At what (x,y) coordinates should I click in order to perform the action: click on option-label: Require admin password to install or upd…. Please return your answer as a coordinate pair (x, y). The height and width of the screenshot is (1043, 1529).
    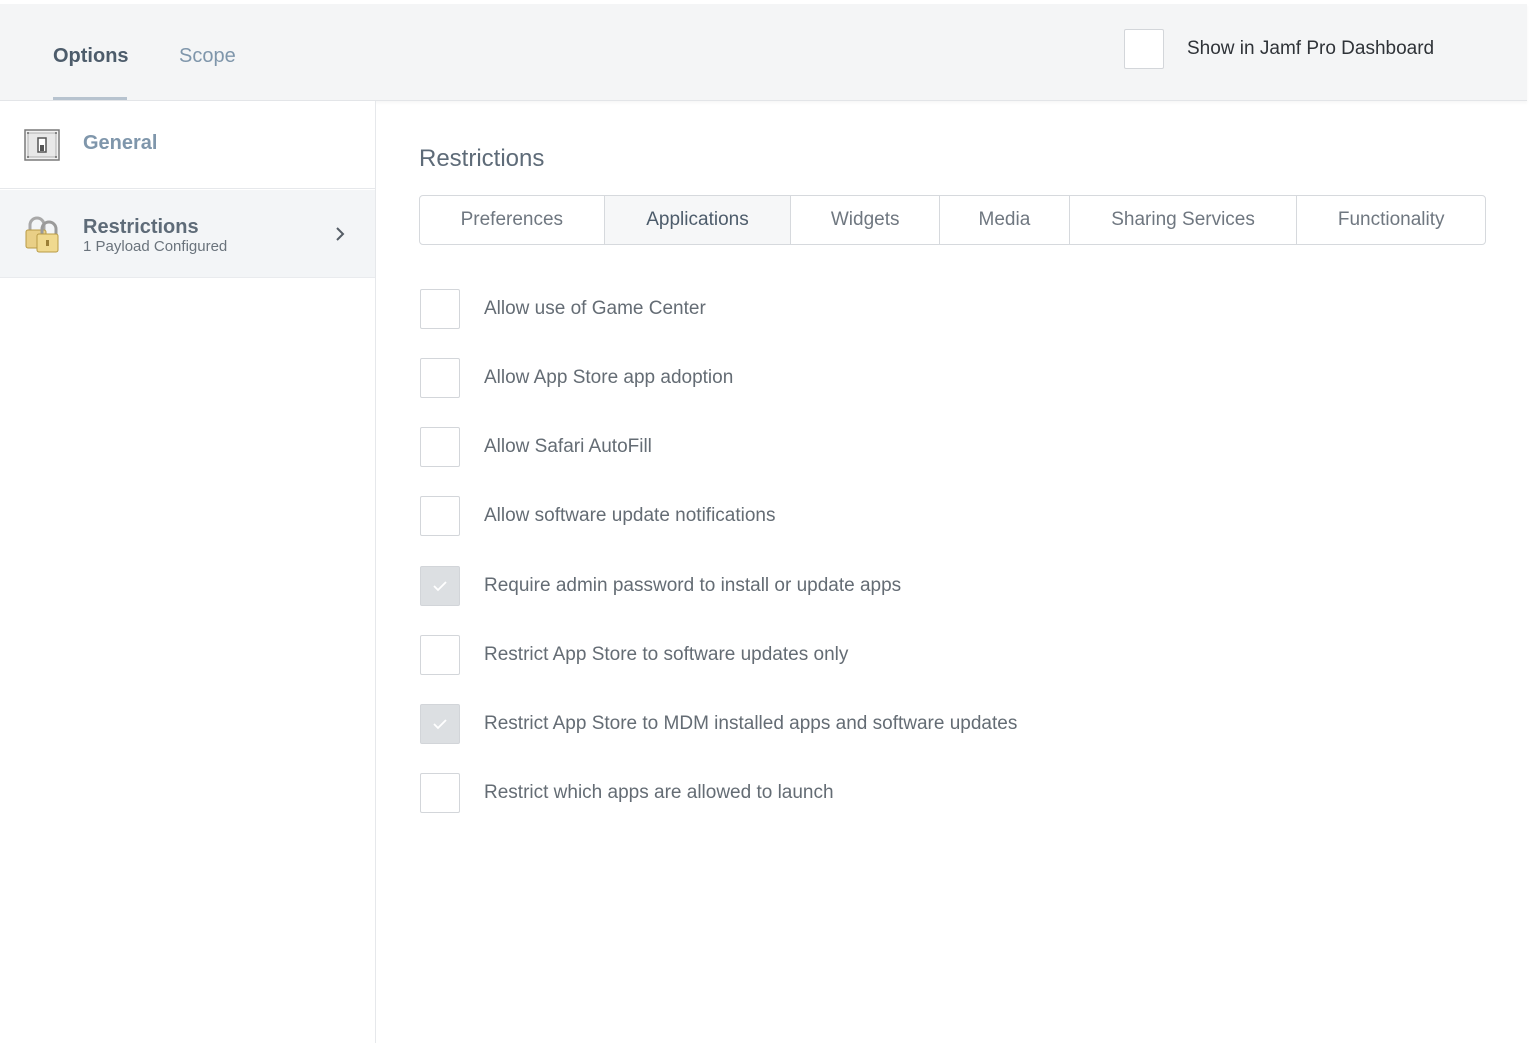
    Looking at the image, I should click on (693, 585).